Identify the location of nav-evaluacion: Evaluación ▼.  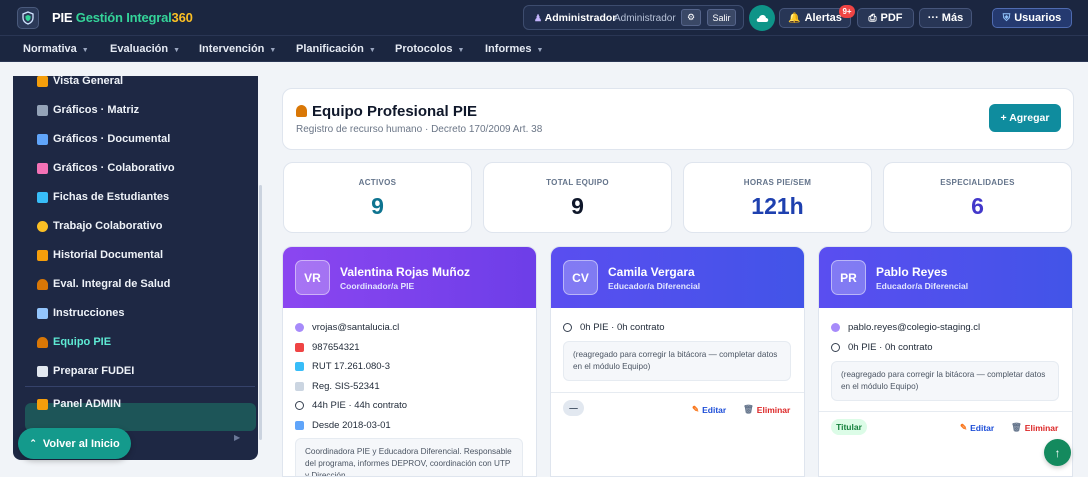
(145, 49).